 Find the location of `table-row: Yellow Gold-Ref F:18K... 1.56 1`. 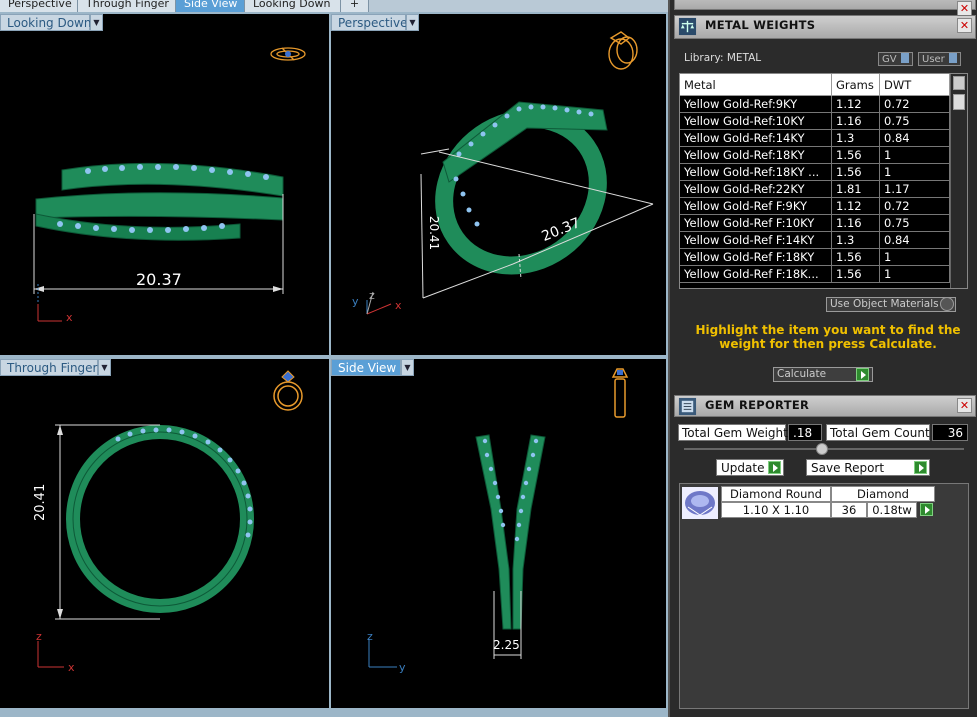

table-row: Yellow Gold-Ref F:18K... 1.56 1 is located at coordinates (815, 274).